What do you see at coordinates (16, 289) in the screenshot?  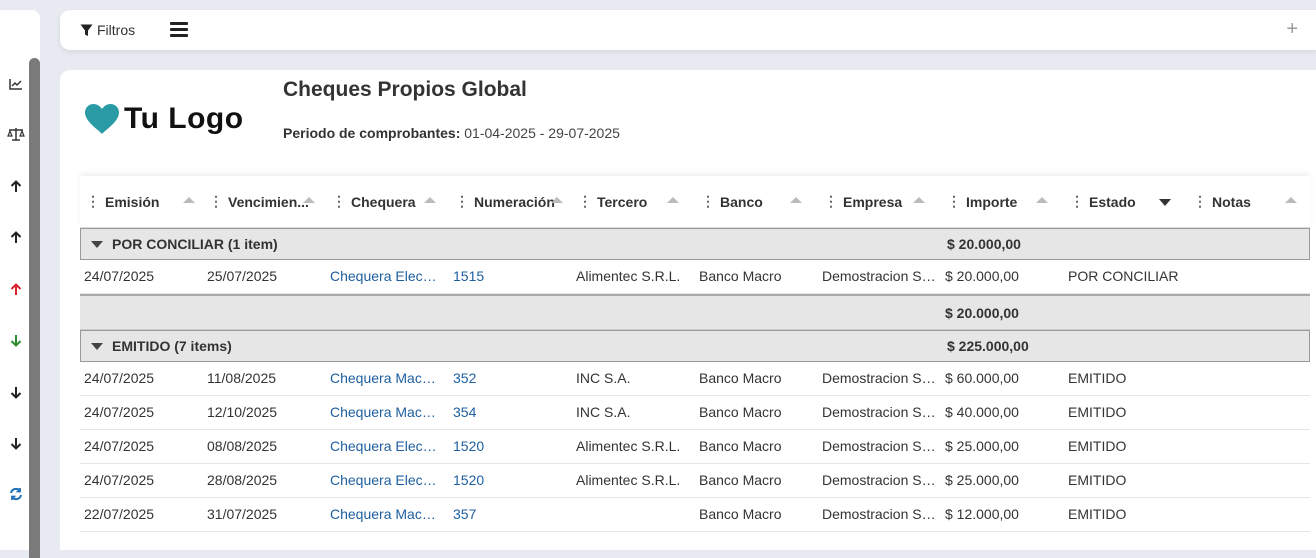 I see `arrow-up-red-icon` at bounding box center [16, 289].